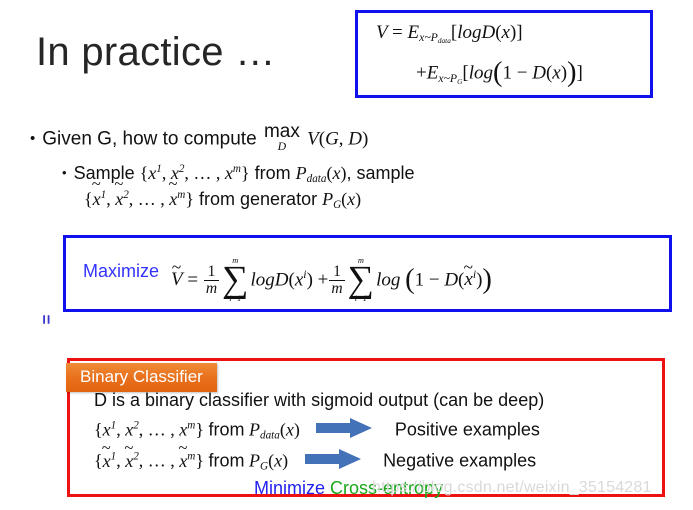  I want to click on sum2-glyph: ∑, so click(361, 279).